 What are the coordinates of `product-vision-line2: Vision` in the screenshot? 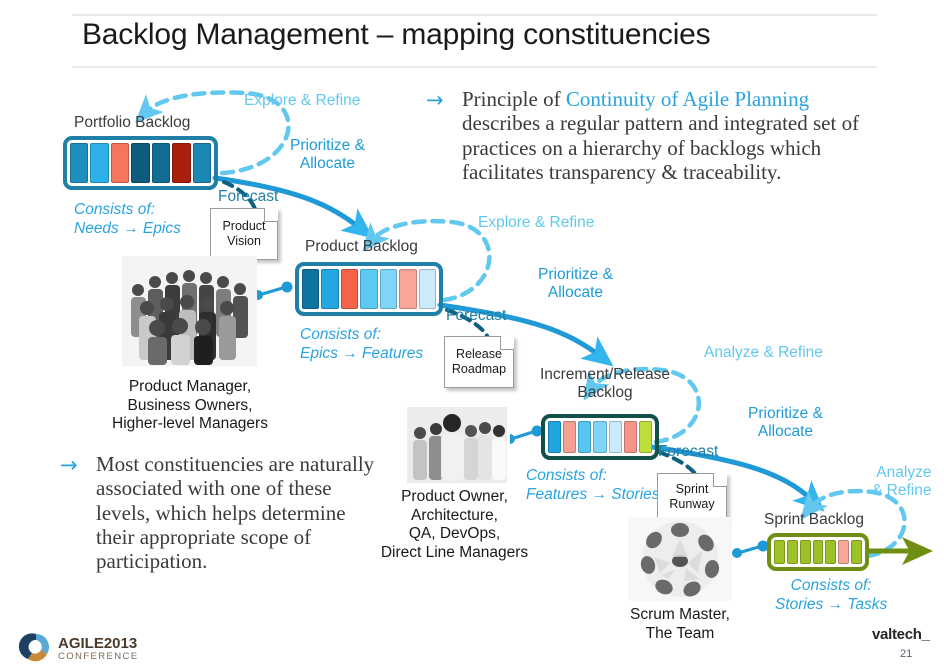 It's located at (244, 241).